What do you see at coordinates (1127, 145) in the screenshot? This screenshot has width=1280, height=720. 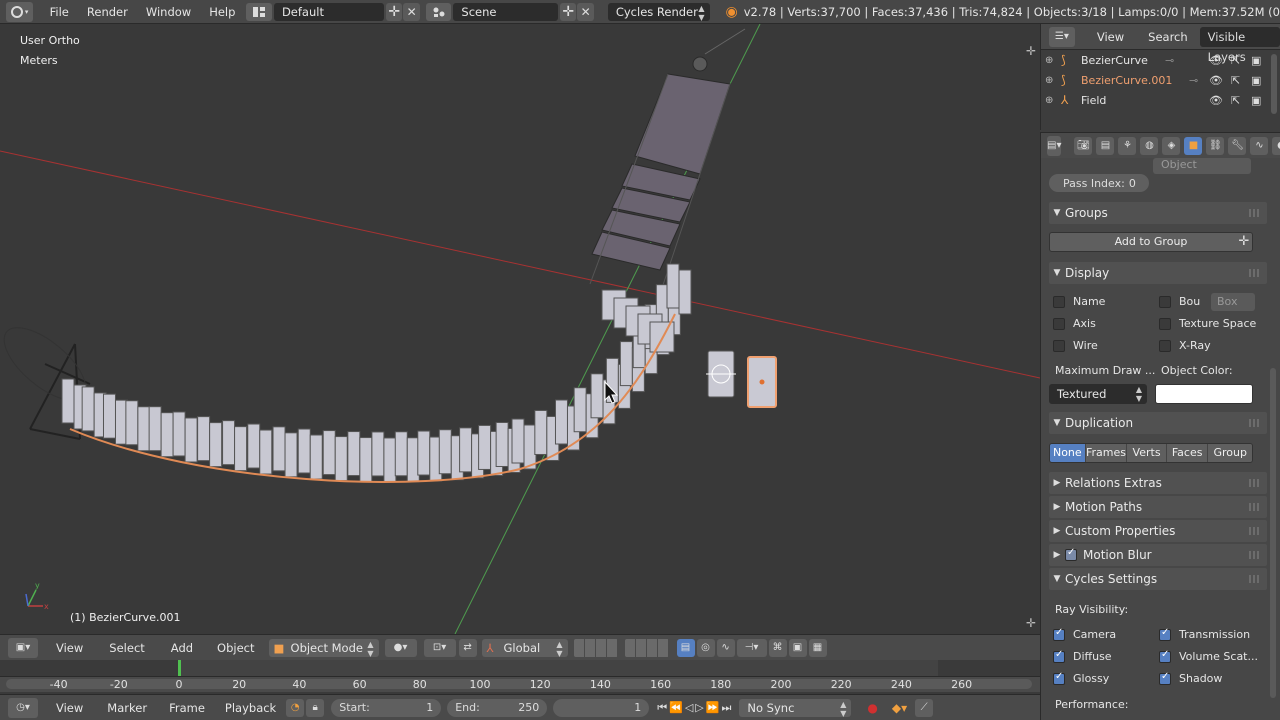 I see `scene-tab-icon: ⚘` at bounding box center [1127, 145].